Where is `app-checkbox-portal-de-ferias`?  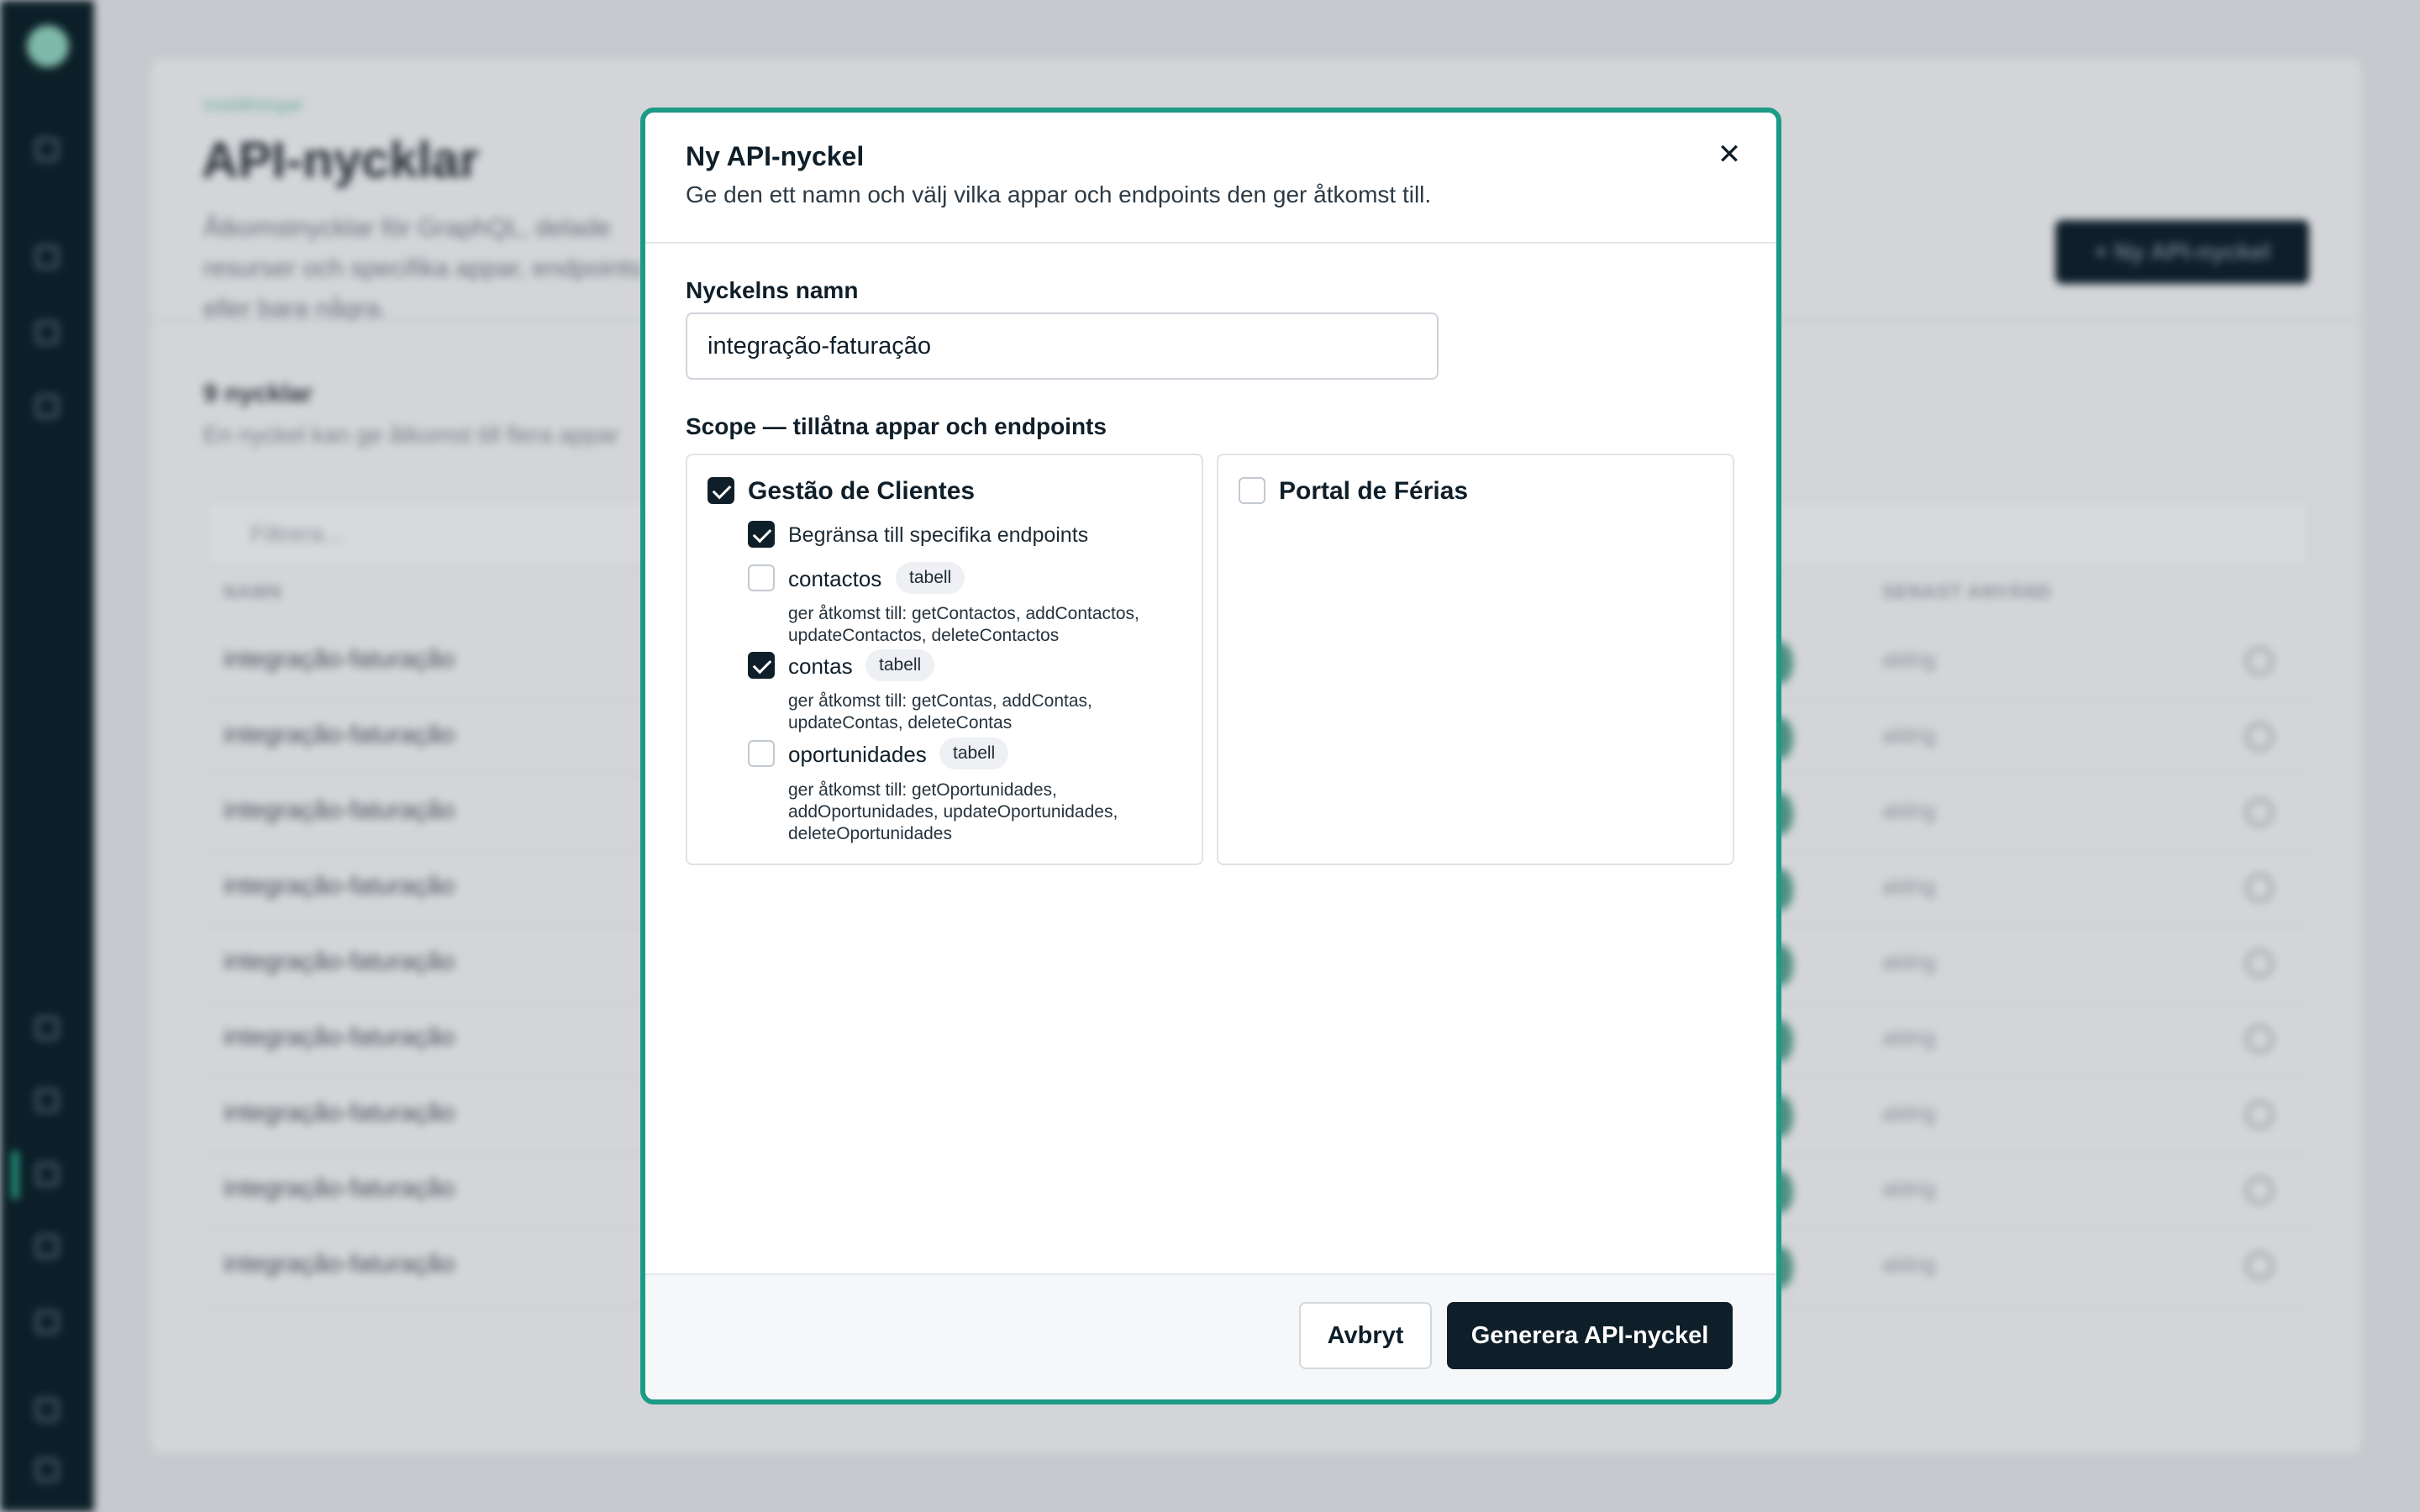 app-checkbox-portal-de-ferias is located at coordinates (1252, 490).